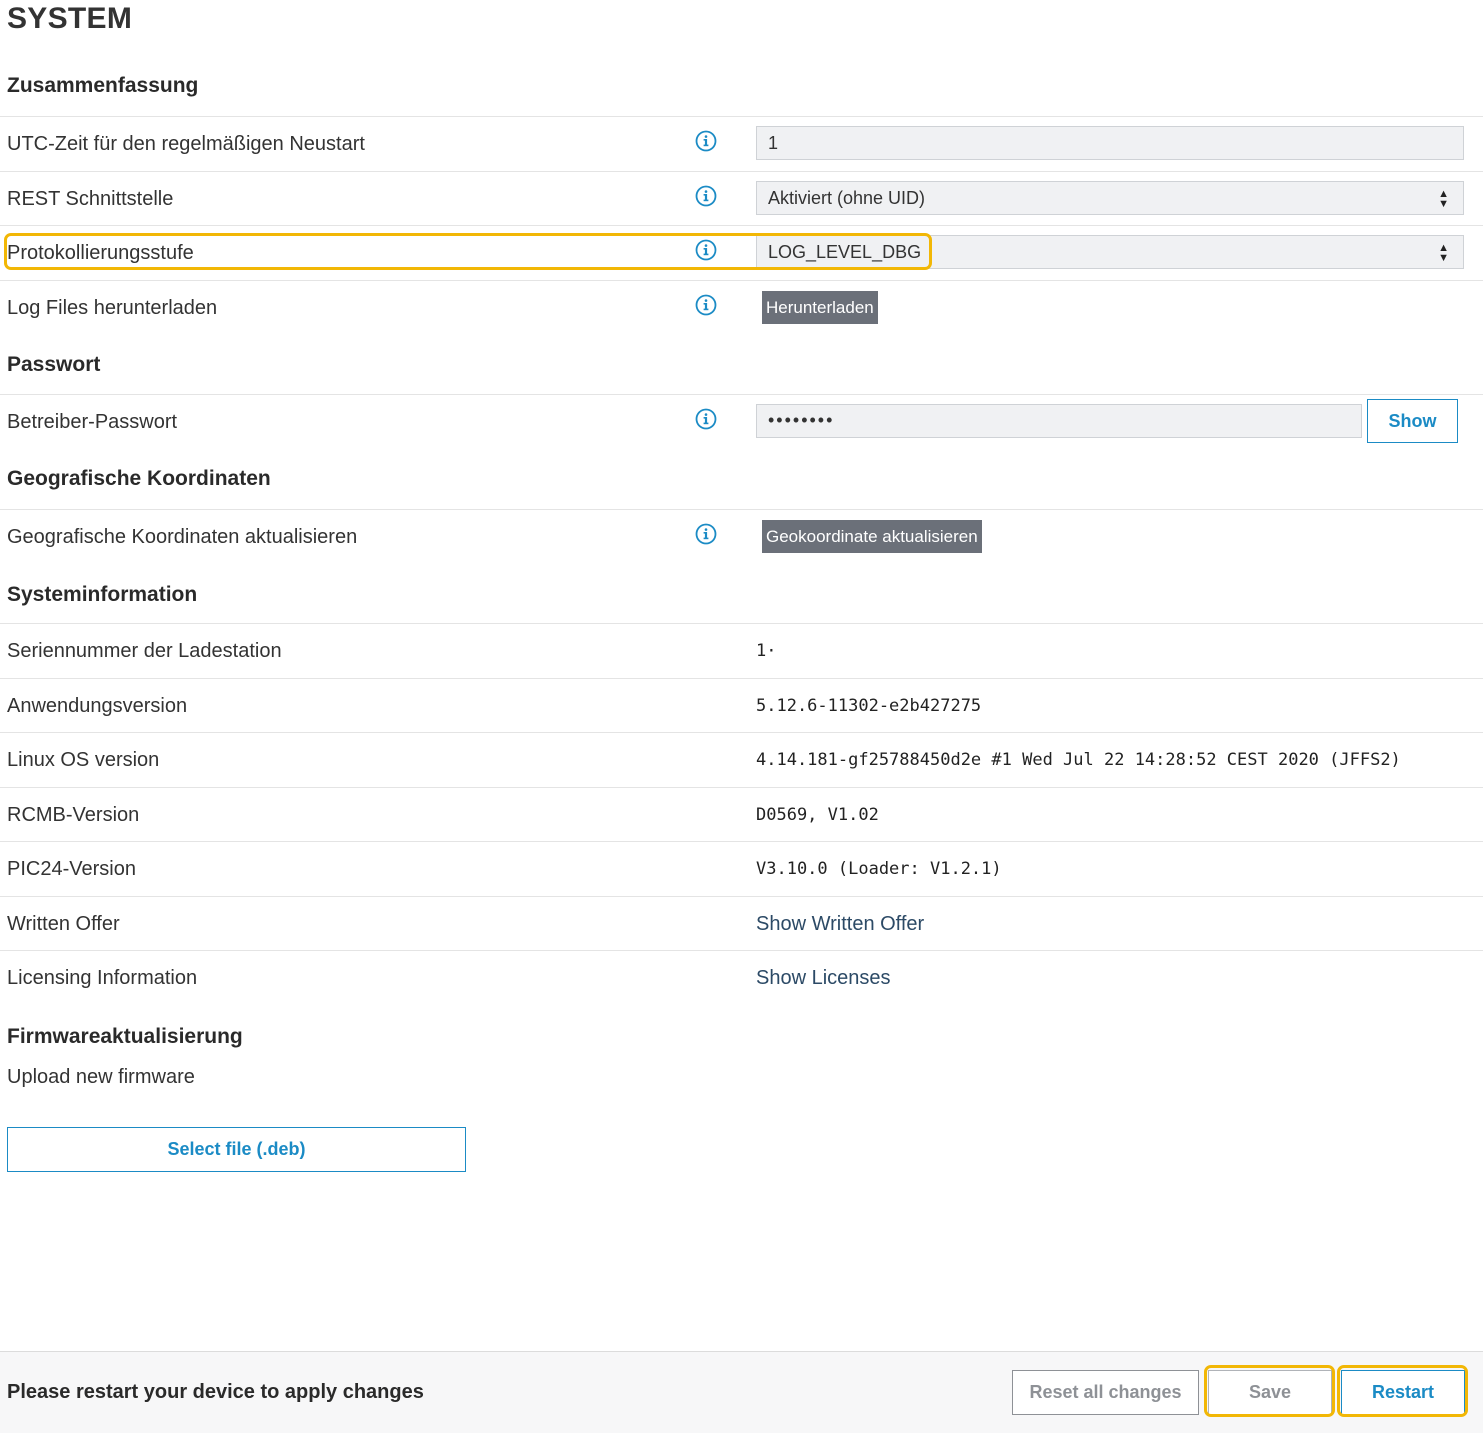 The height and width of the screenshot is (1433, 1483). I want to click on section-title-firmware: Firmwareaktualisierung, so click(125, 1036).